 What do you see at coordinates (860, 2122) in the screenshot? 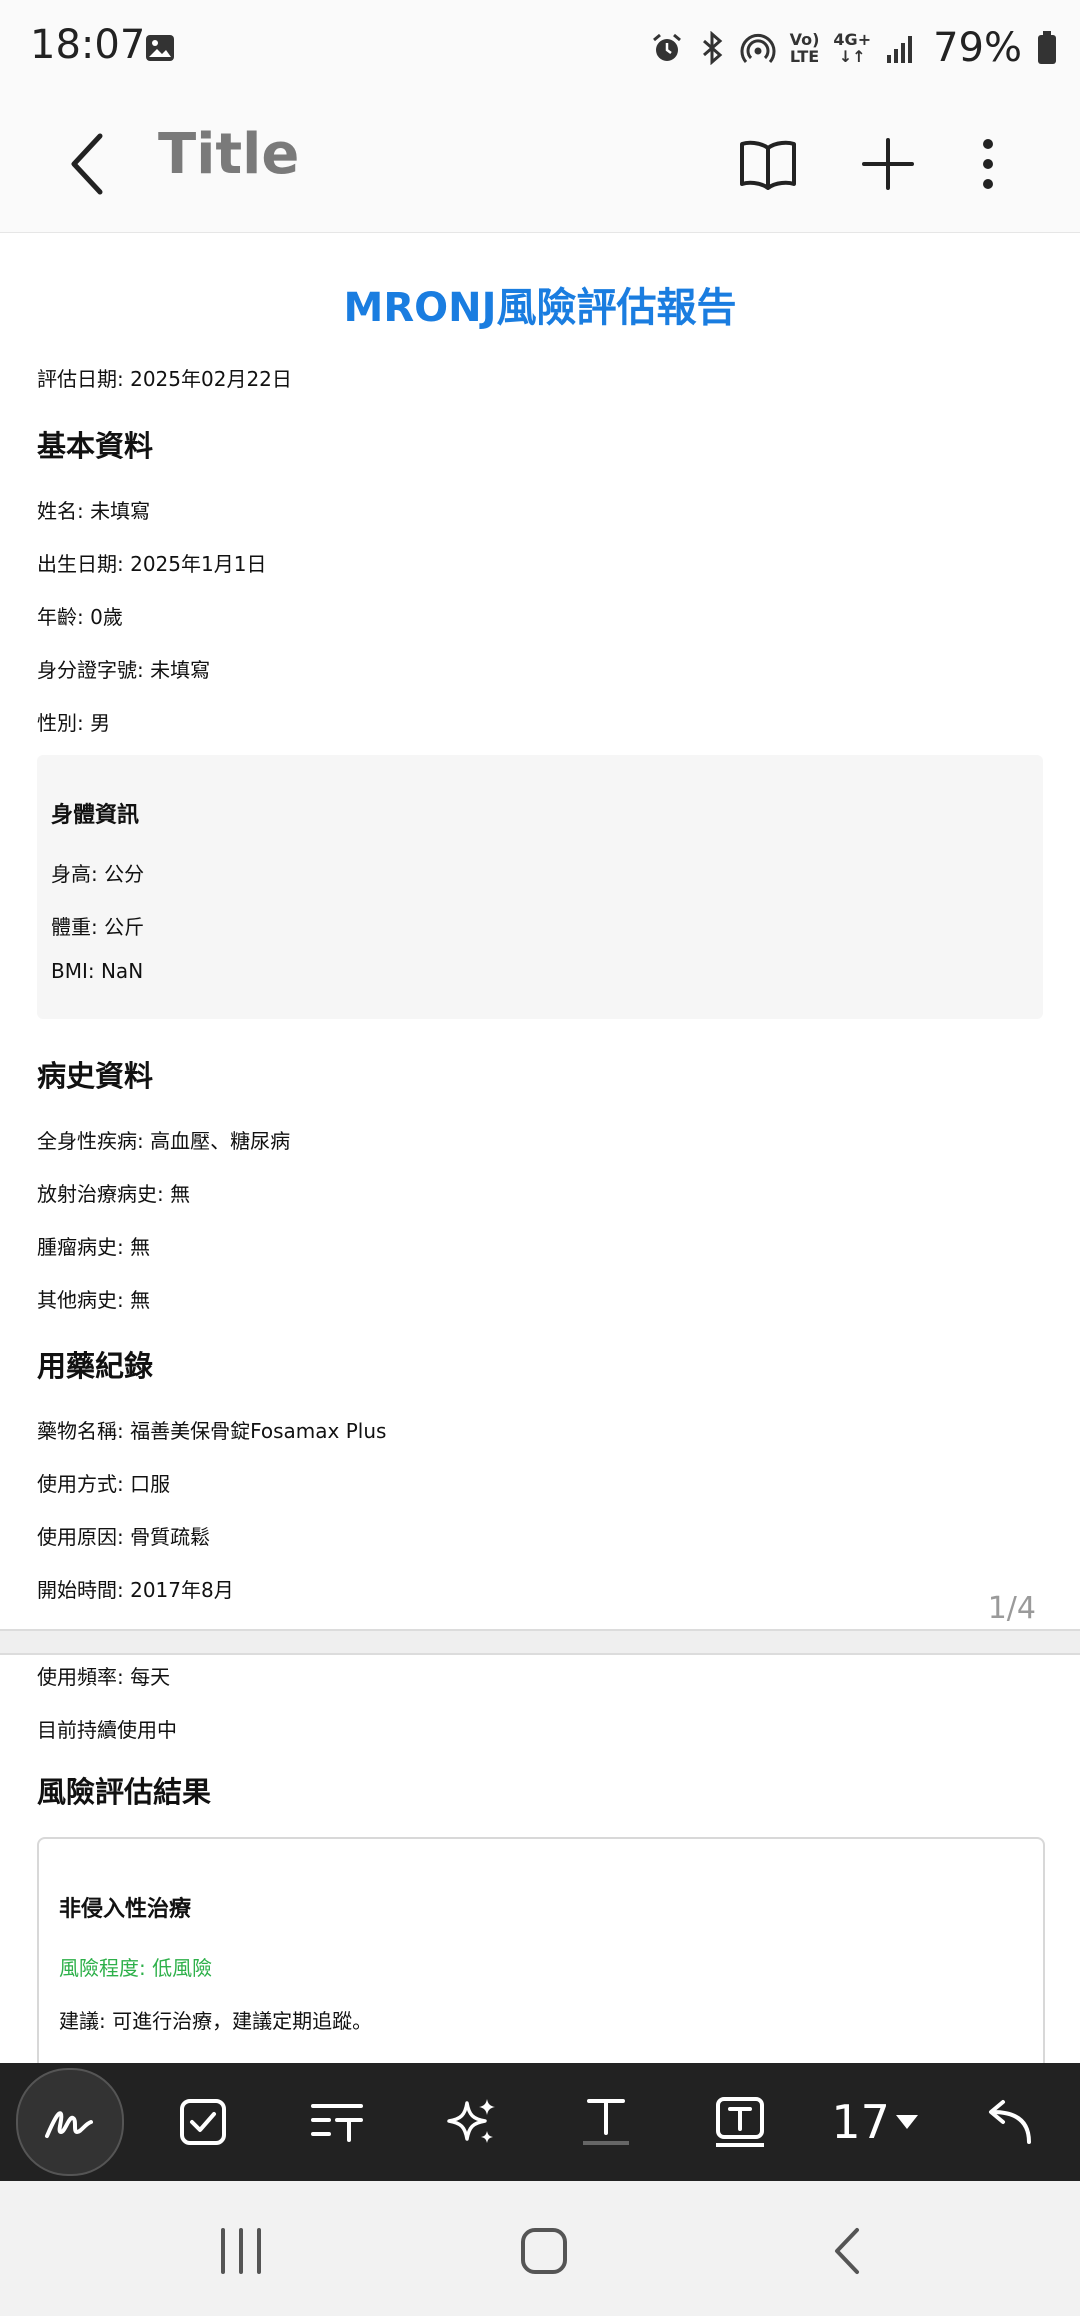
I see `font-size-value: 17` at bounding box center [860, 2122].